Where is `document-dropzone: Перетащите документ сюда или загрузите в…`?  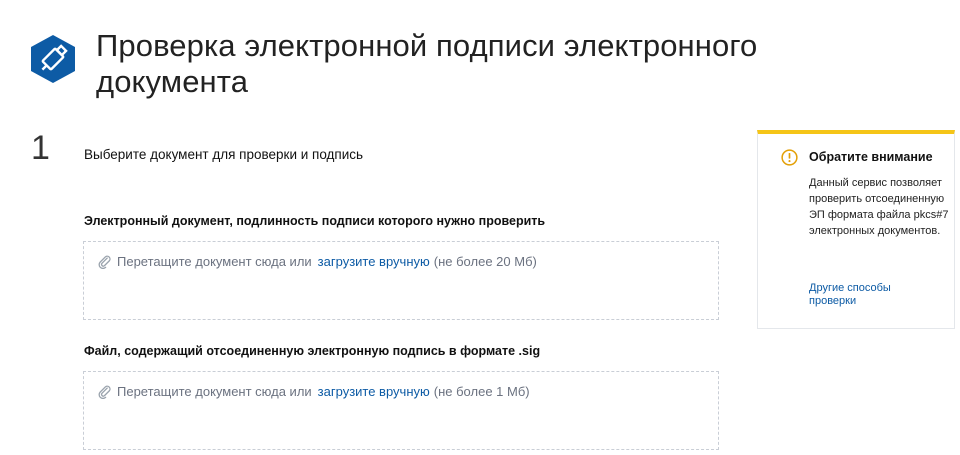
document-dropzone: Перетащите документ сюда или загрузите в… is located at coordinates (401, 280).